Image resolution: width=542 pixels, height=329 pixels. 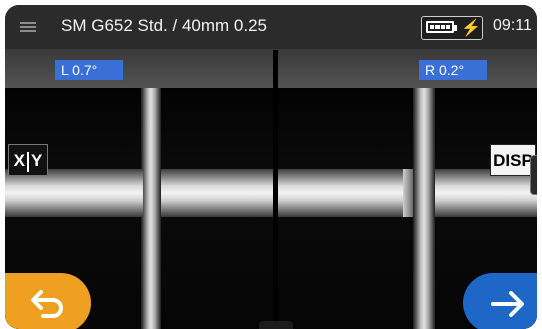 What do you see at coordinates (452, 28) in the screenshot?
I see `battery-charging-icon: ⚡` at bounding box center [452, 28].